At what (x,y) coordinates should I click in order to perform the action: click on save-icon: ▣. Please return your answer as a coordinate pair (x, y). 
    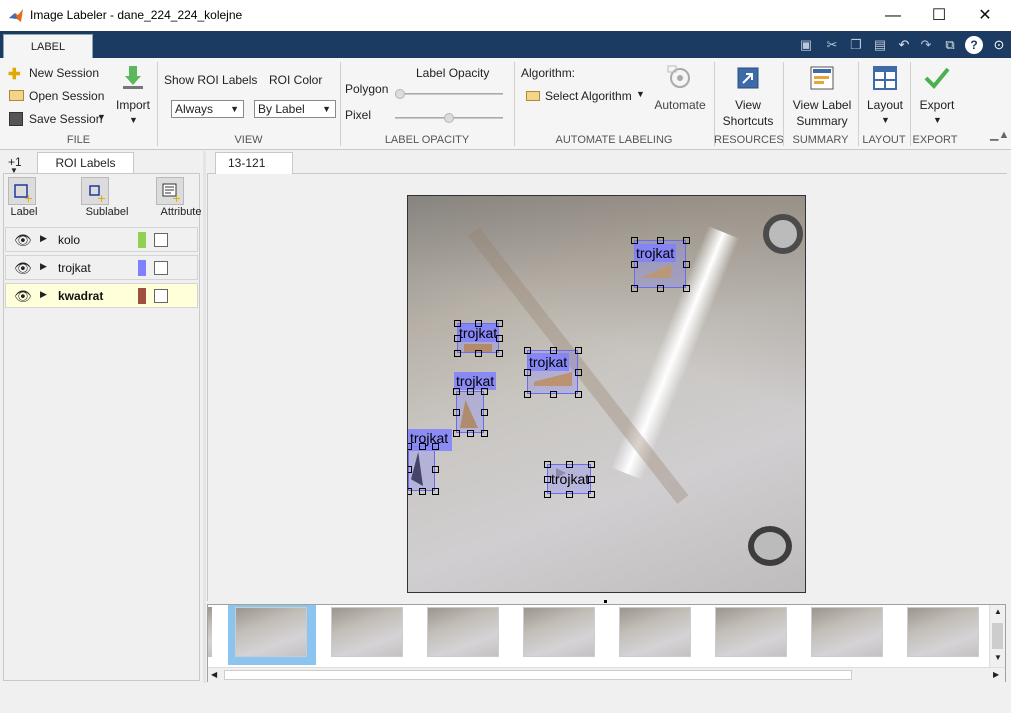
    Looking at the image, I should click on (806, 45).